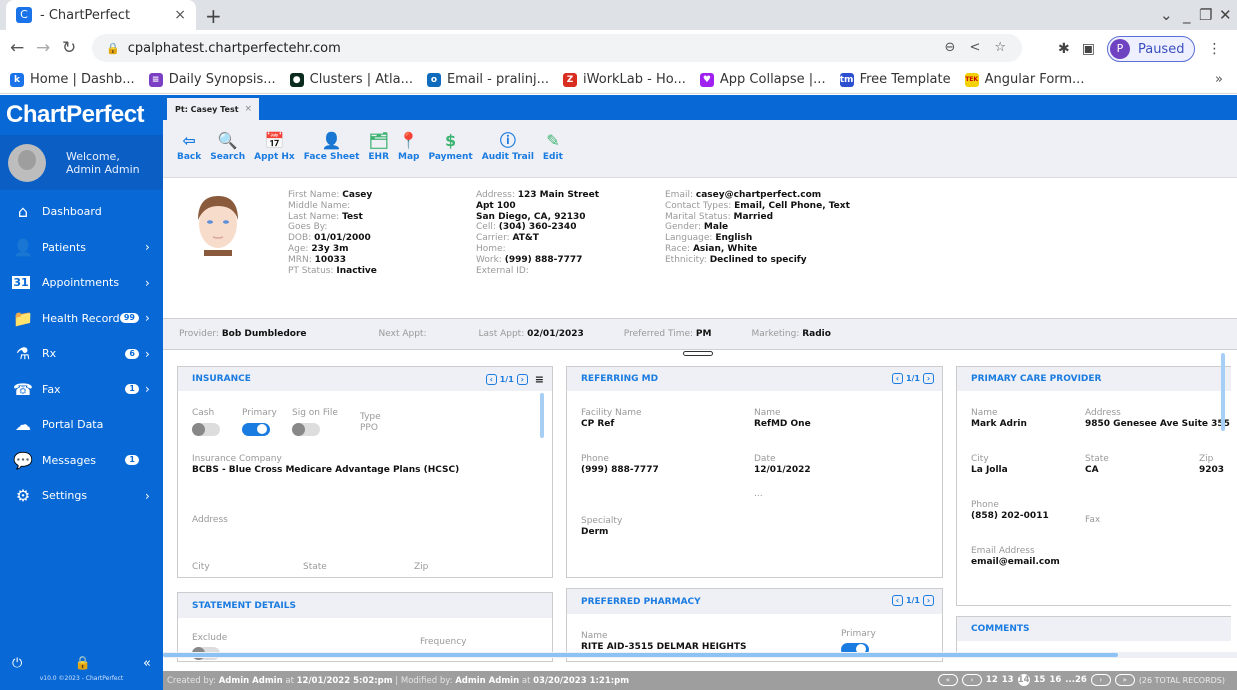 Image resolution: width=1237 pixels, height=690 pixels. I want to click on page-number: 16, so click(1055, 680).